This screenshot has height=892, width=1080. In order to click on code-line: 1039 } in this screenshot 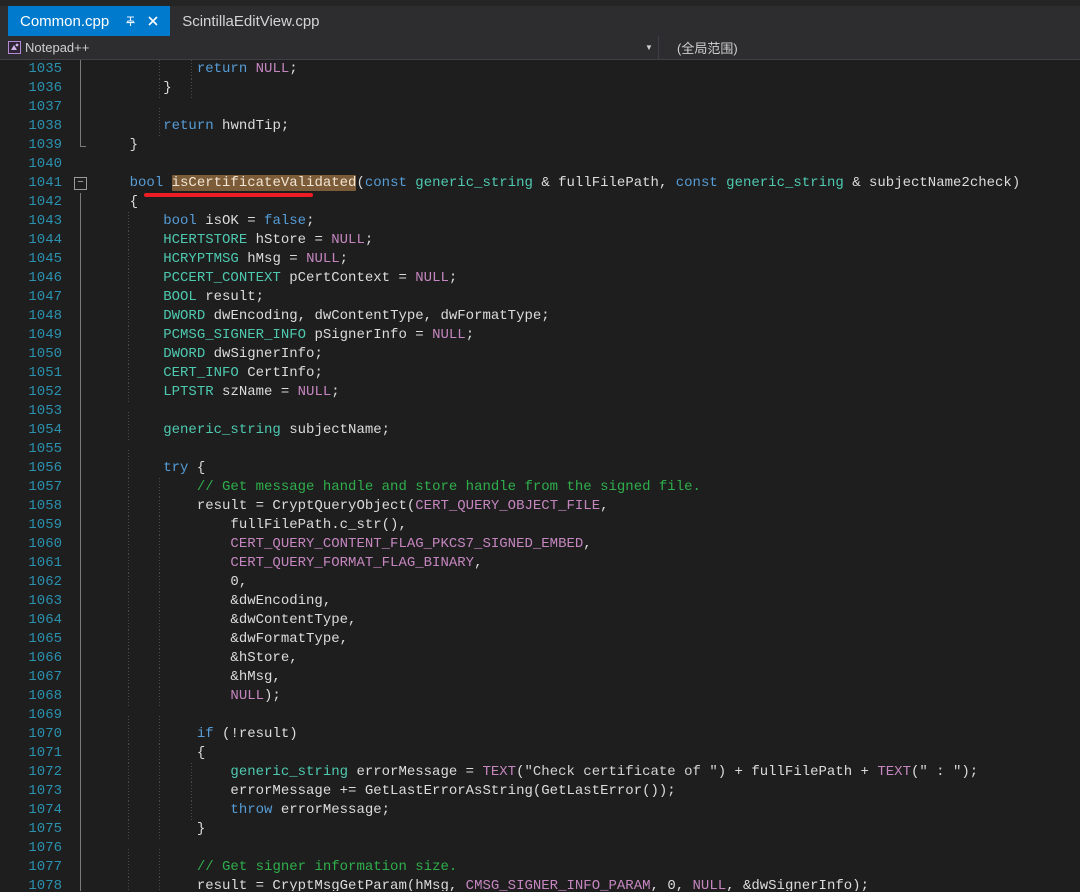, I will do `click(540, 145)`.